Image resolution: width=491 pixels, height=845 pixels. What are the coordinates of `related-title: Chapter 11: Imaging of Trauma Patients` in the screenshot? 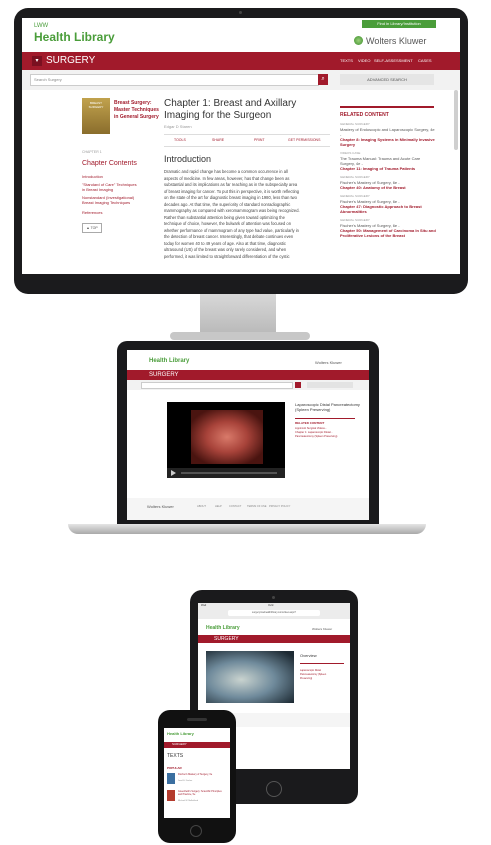 It's located at (388, 168).